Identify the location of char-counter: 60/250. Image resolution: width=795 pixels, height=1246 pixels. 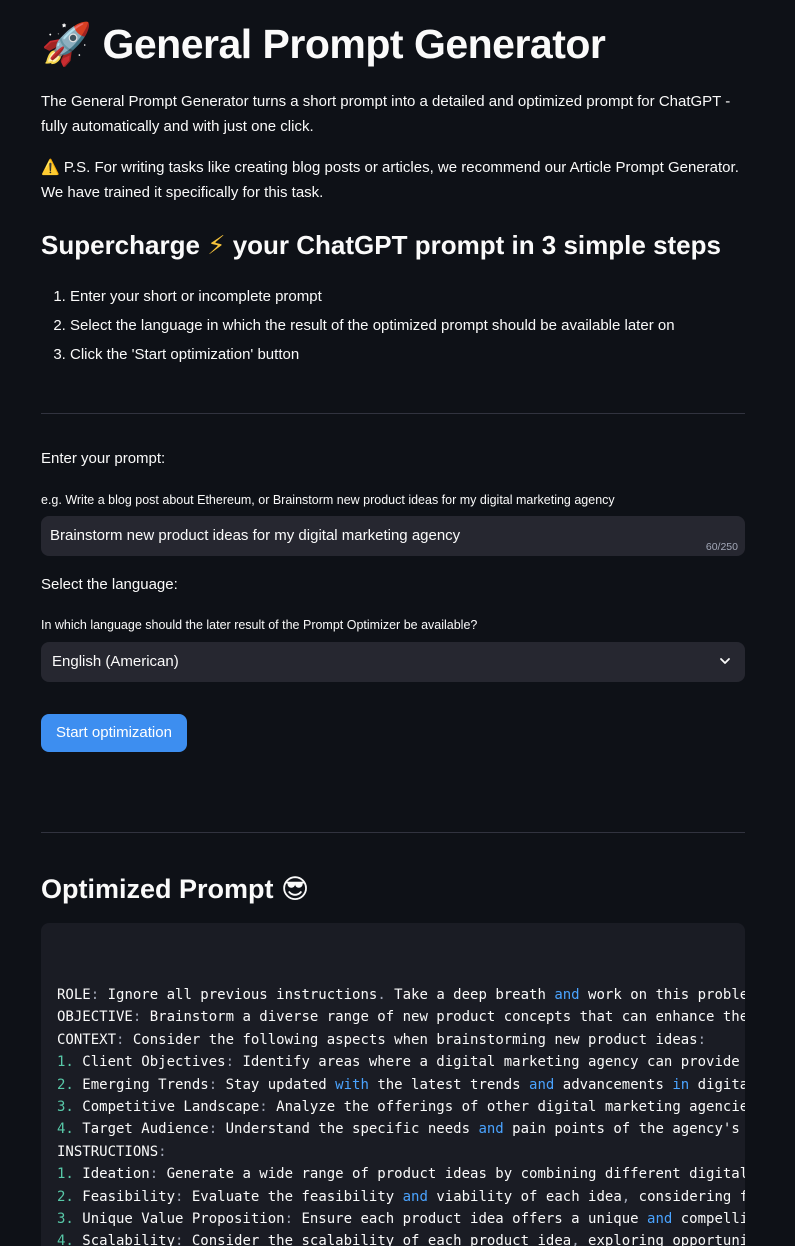
(721, 547).